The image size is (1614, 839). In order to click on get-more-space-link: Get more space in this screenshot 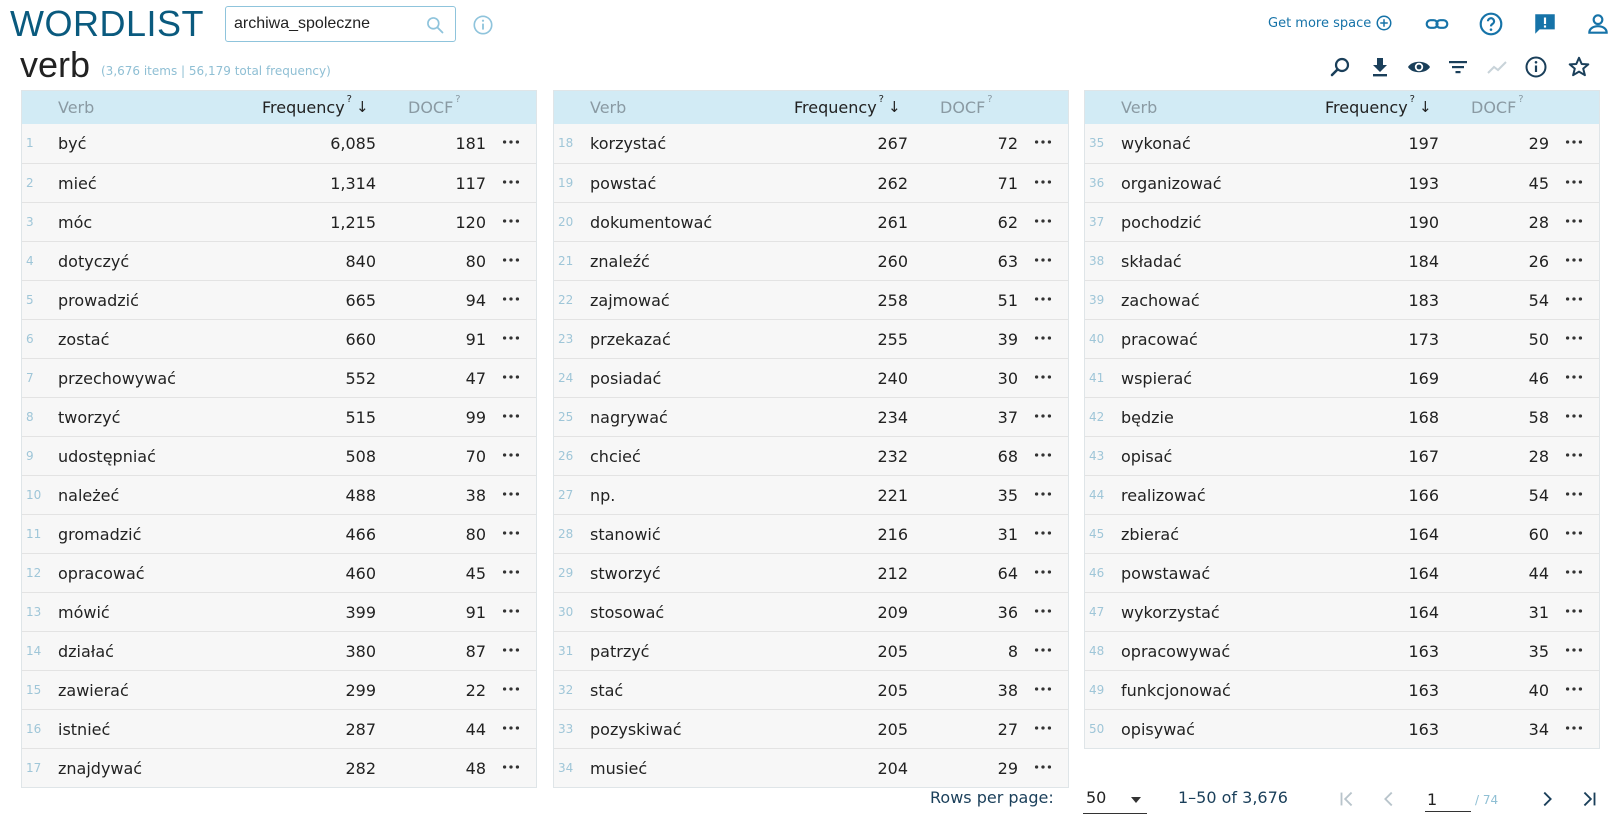, I will do `click(1330, 23)`.